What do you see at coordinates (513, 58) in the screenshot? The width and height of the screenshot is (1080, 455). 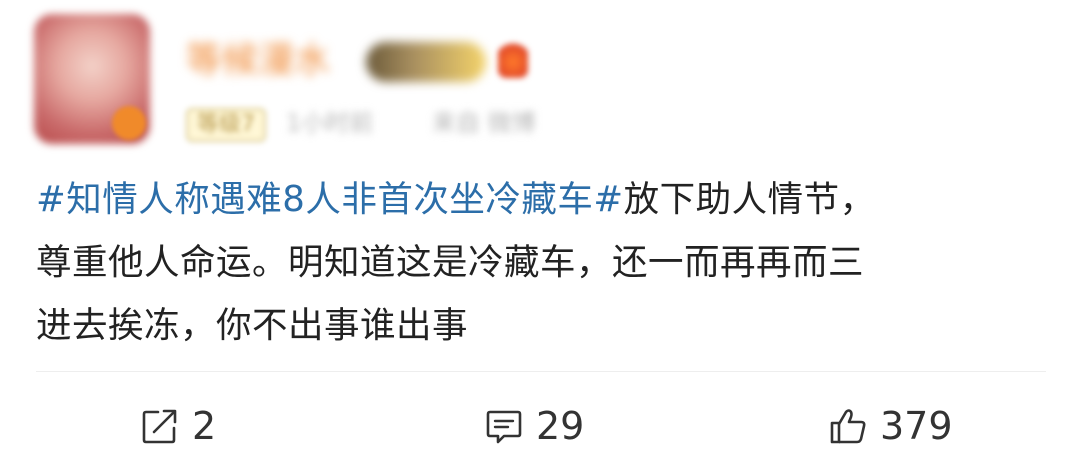 I see `flame-icon` at bounding box center [513, 58].